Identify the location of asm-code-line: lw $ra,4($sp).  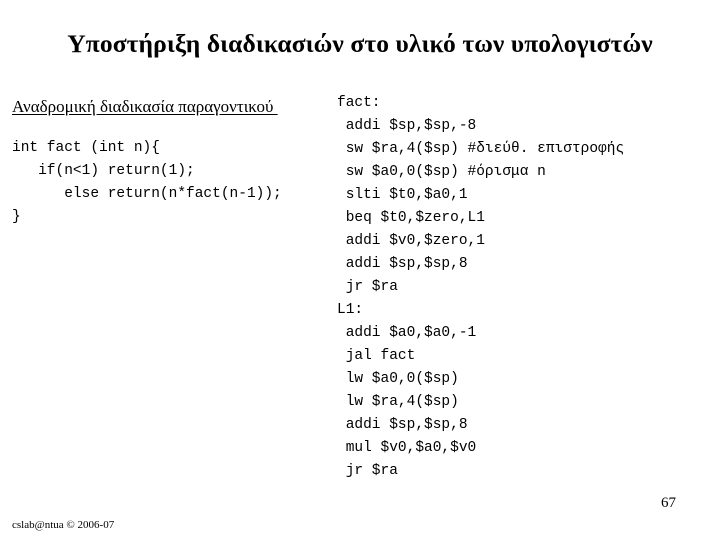
(398, 402).